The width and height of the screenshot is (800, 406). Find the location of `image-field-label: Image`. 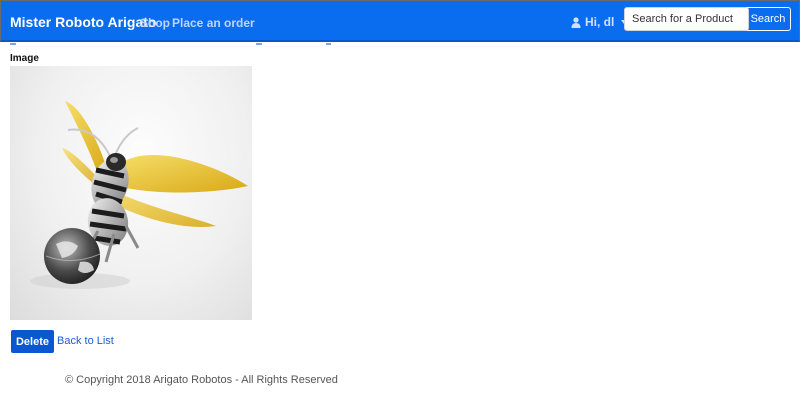

image-field-label: Image is located at coordinates (24, 58).